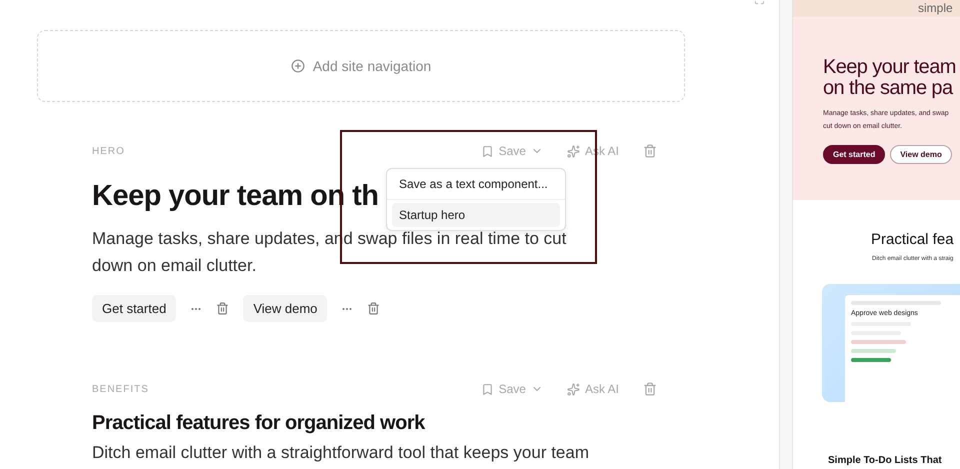 This screenshot has height=469, width=960. Describe the element at coordinates (476, 215) in the screenshot. I see `menu-item: Startup hero` at that location.